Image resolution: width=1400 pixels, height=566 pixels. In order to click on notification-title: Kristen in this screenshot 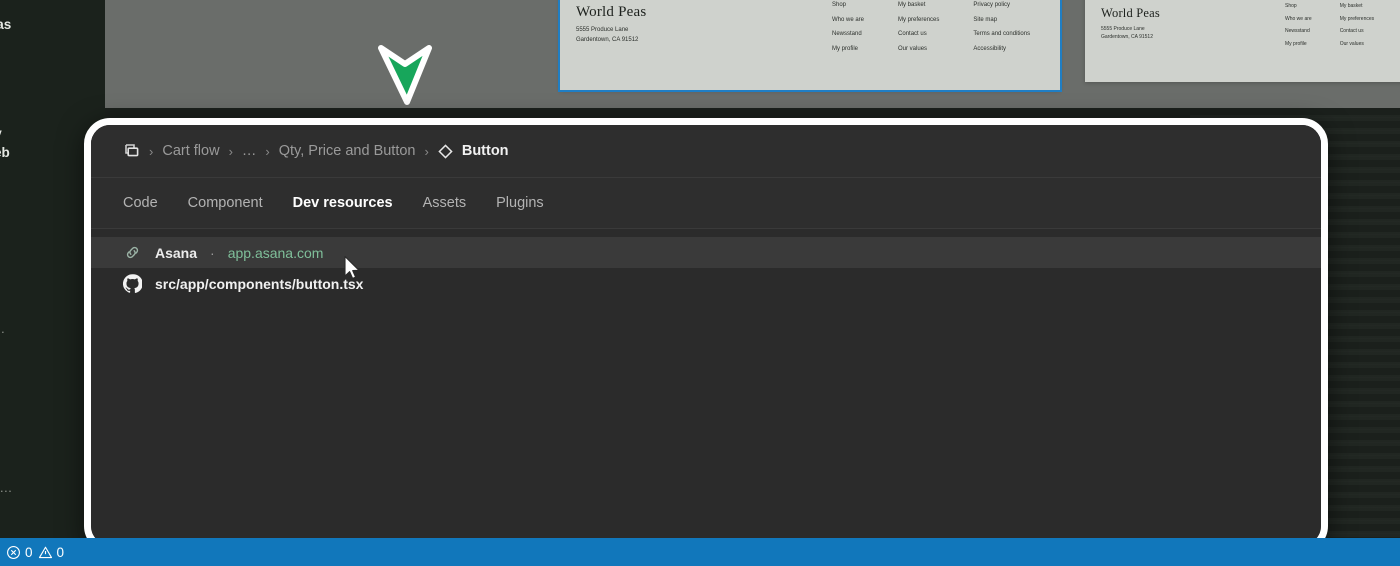, I will do `click(51, 7)`.